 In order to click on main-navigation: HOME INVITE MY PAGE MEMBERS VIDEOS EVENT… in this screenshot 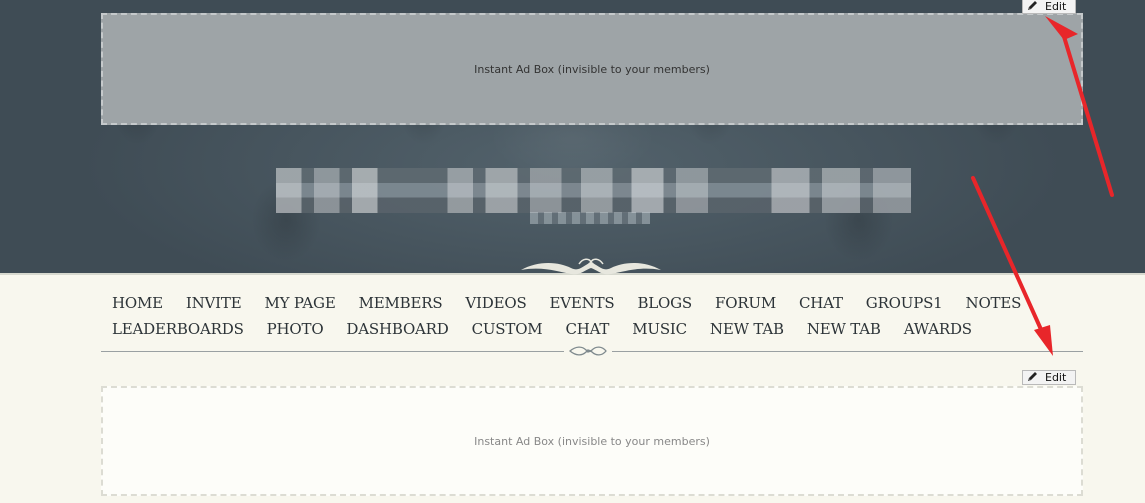, I will do `click(566, 316)`.